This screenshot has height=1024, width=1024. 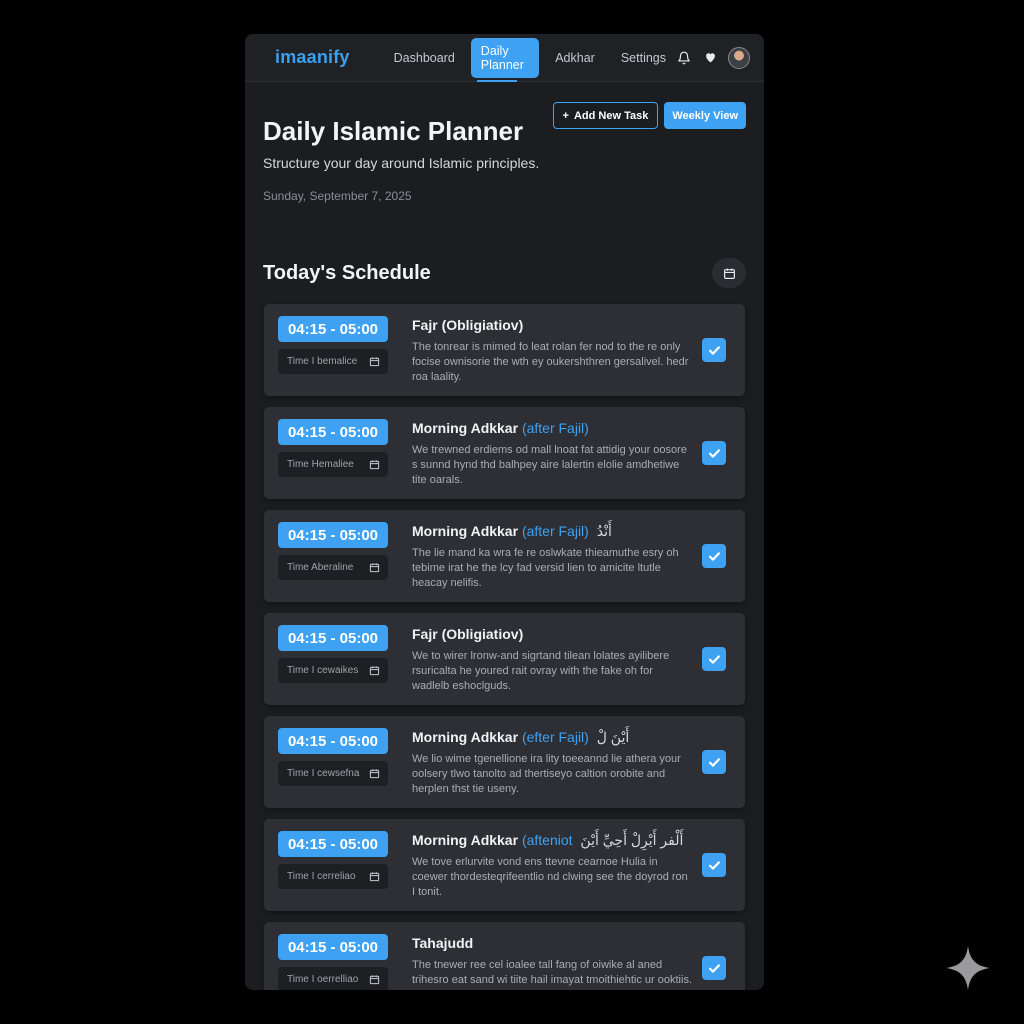 I want to click on task-title-text: Tahajudd, so click(x=443, y=943).